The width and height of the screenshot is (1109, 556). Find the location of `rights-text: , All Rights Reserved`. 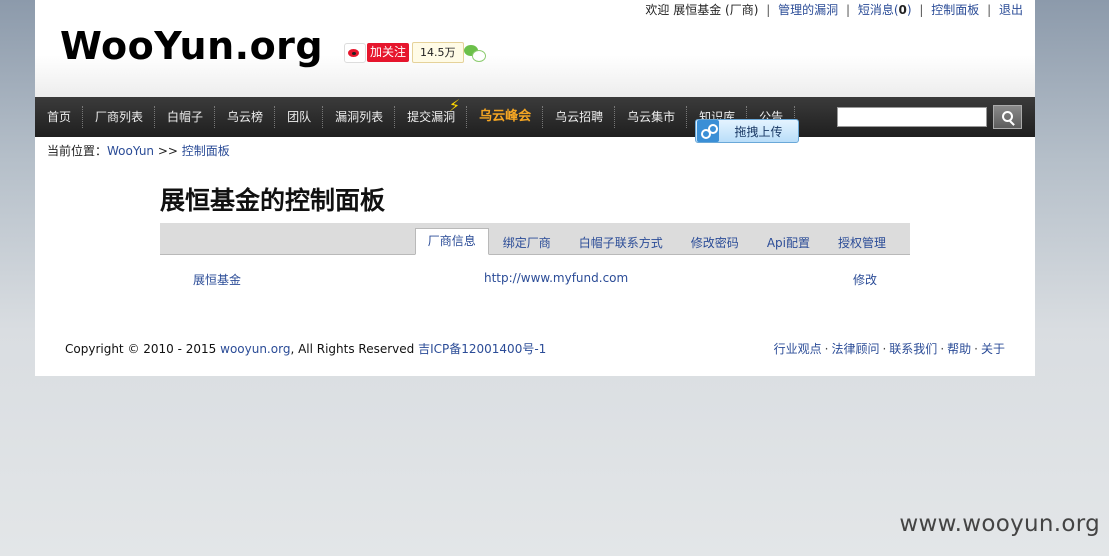

rights-text: , All Rights Reserved is located at coordinates (354, 349).